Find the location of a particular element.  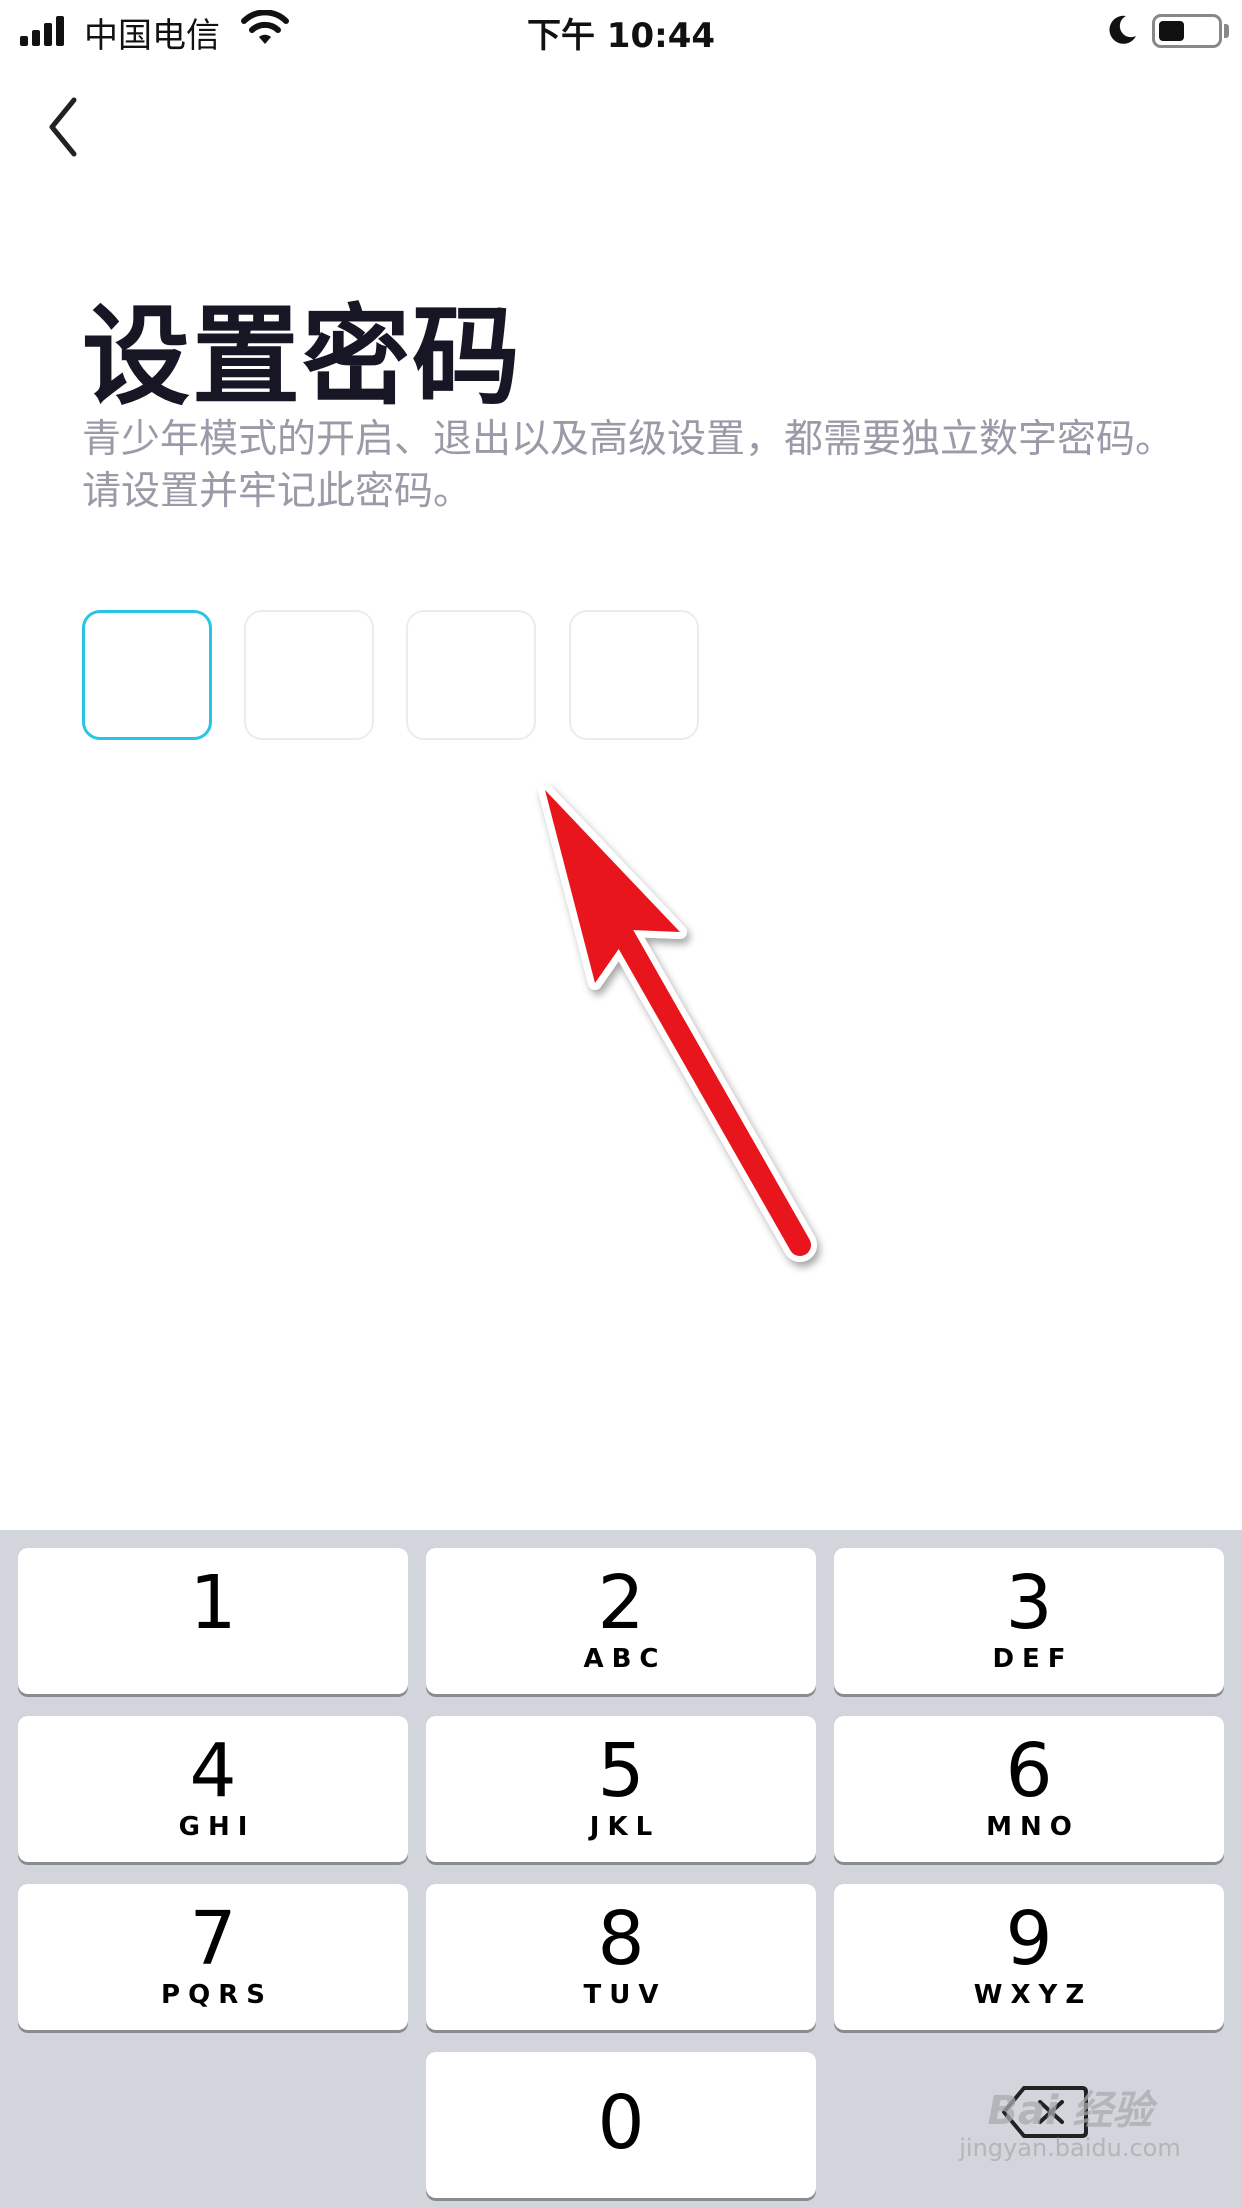

key-8: 8 TUV is located at coordinates (621, 1957).